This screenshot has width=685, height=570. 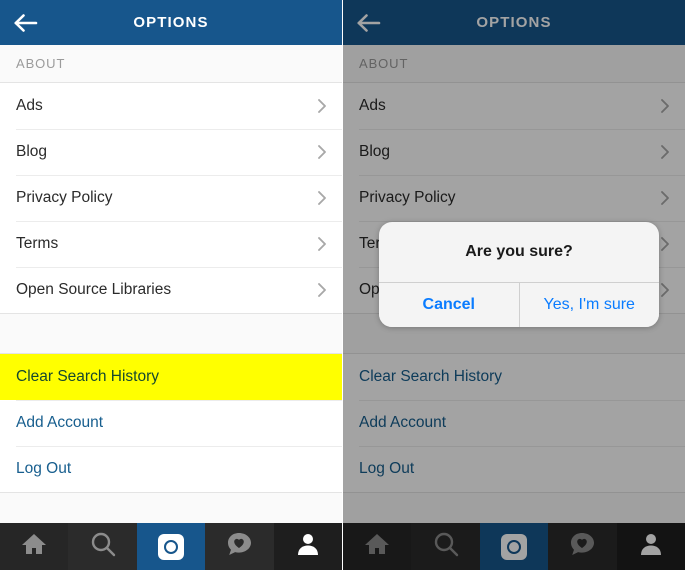 I want to click on confirm-button: Yes, I'm sure, so click(x=588, y=305).